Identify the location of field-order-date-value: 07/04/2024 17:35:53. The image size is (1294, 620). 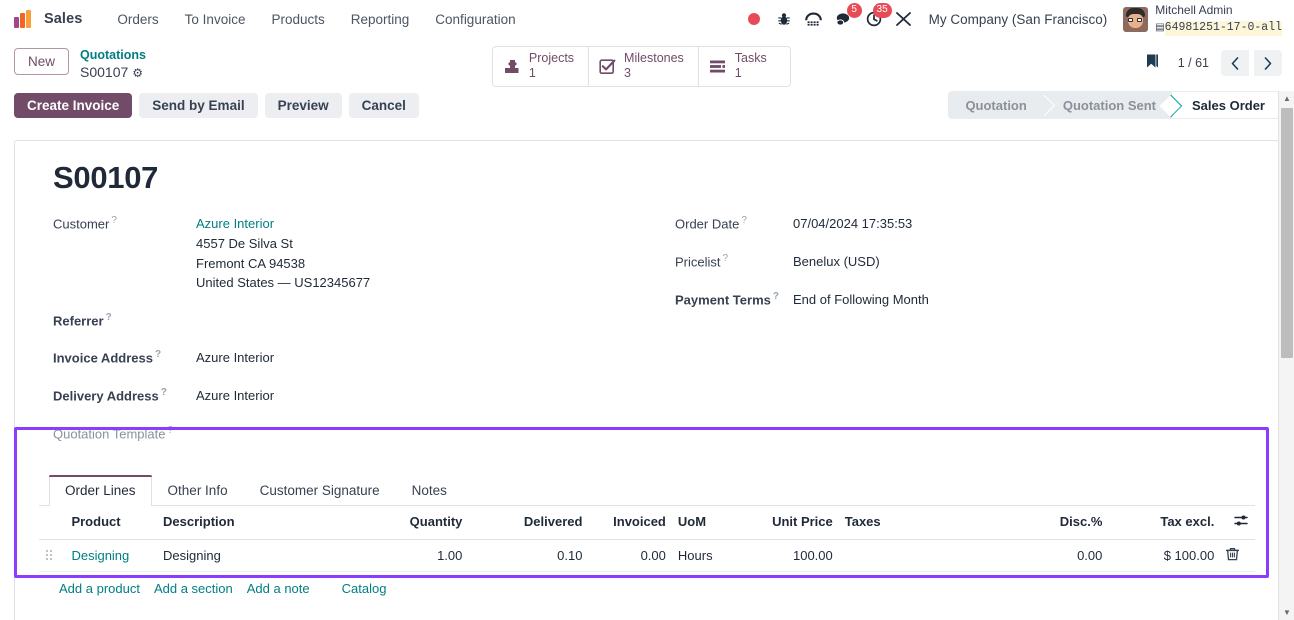
(852, 224).